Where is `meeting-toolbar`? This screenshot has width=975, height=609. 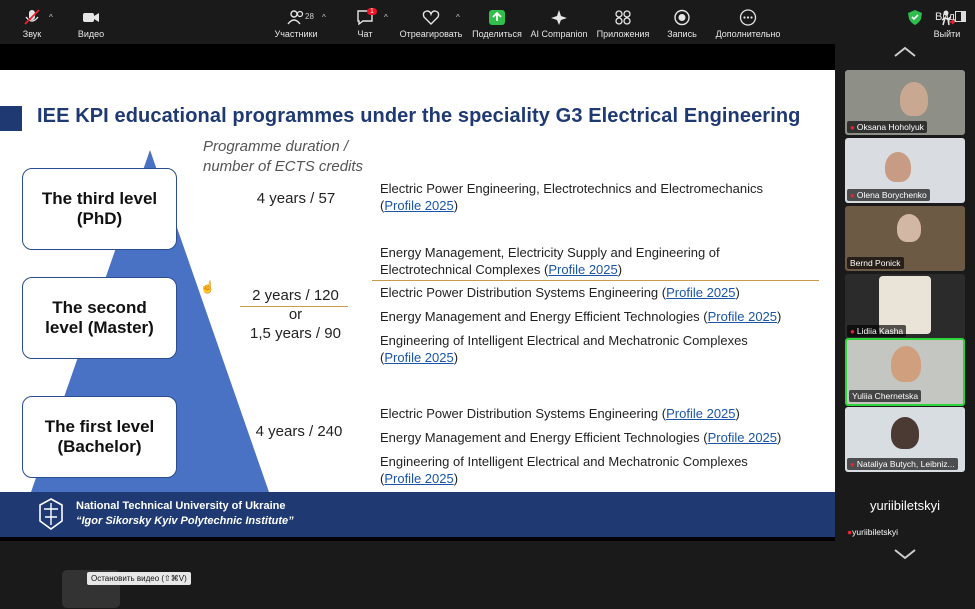
meeting-toolbar is located at coordinates (487, 586).